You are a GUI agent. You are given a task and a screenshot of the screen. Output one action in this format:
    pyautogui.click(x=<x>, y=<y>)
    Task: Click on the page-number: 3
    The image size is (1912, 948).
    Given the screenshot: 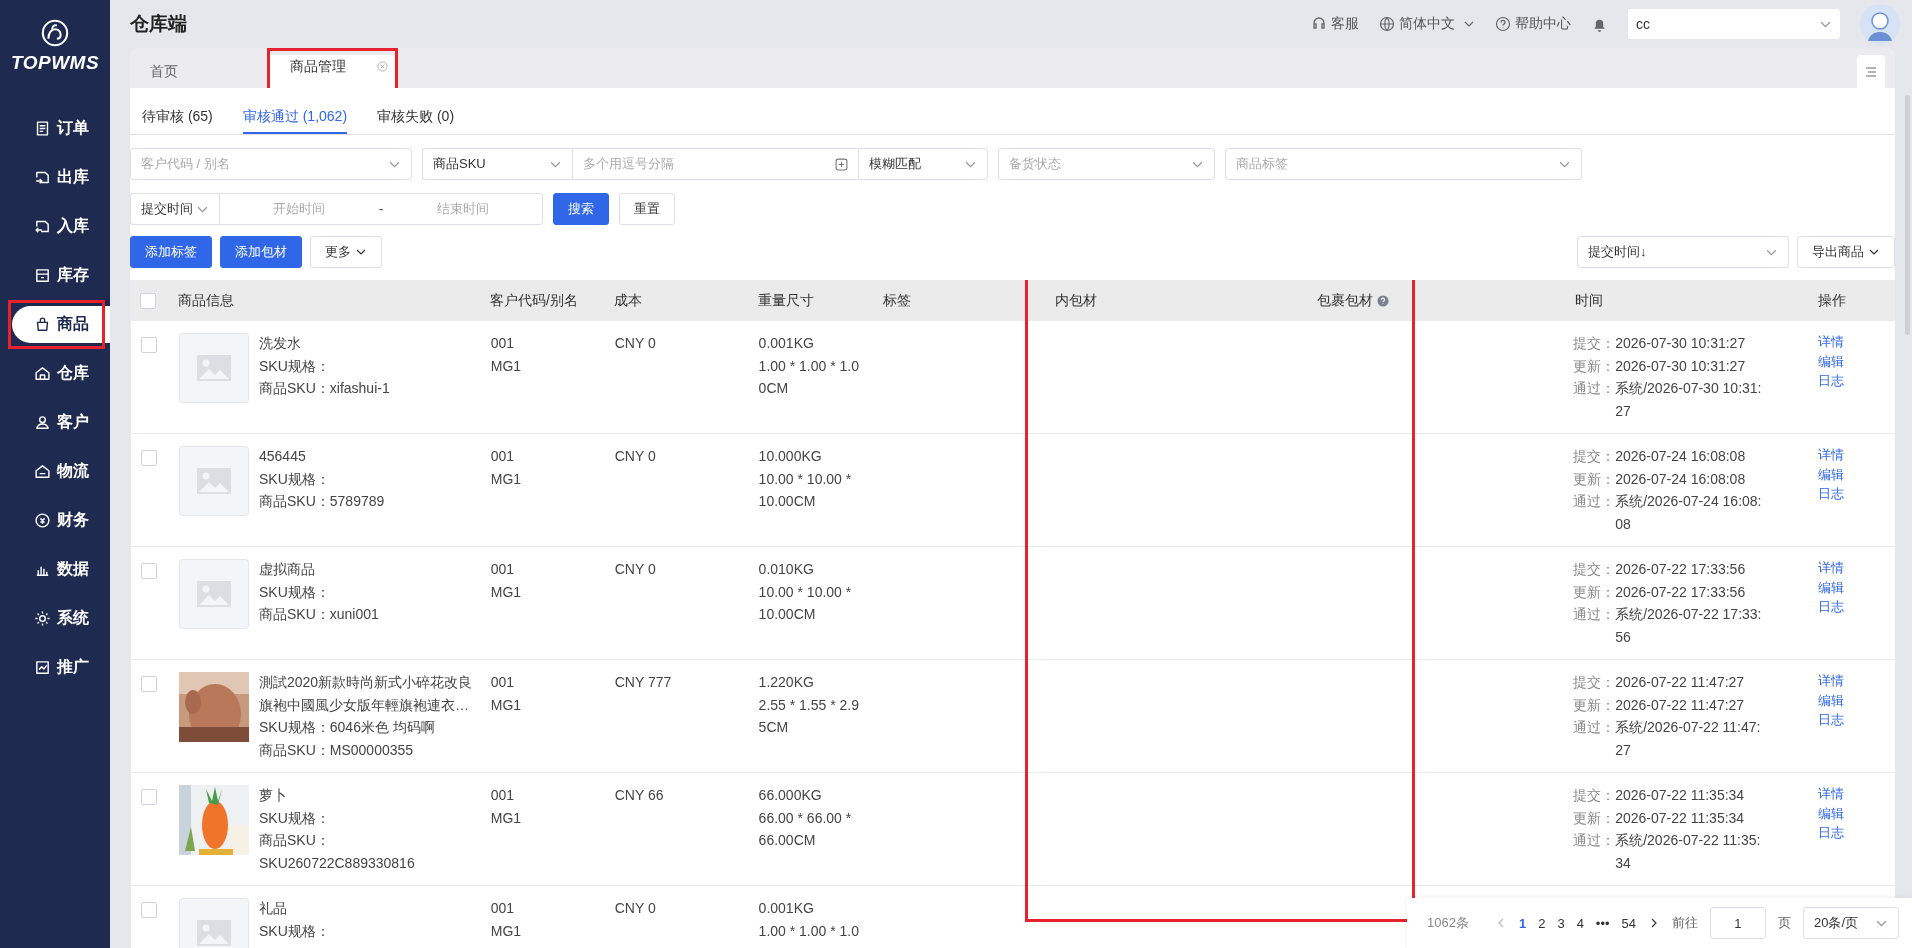 What is the action you would take?
    pyautogui.click(x=1561, y=923)
    